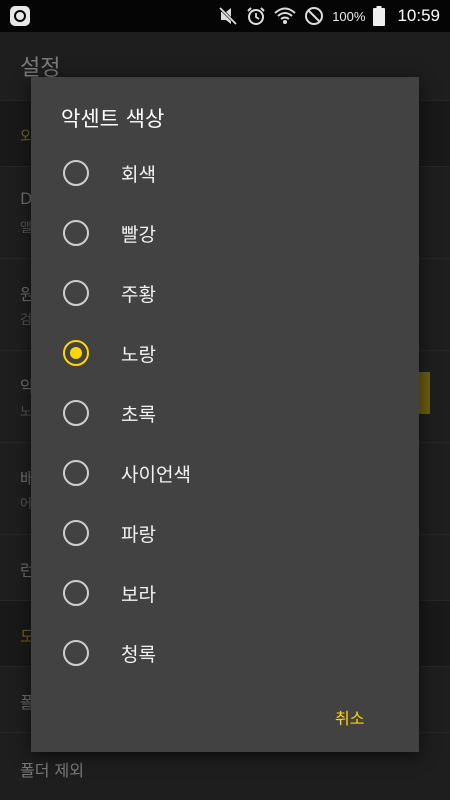 The image size is (450, 800). I want to click on option-label: 노랑, so click(138, 354).